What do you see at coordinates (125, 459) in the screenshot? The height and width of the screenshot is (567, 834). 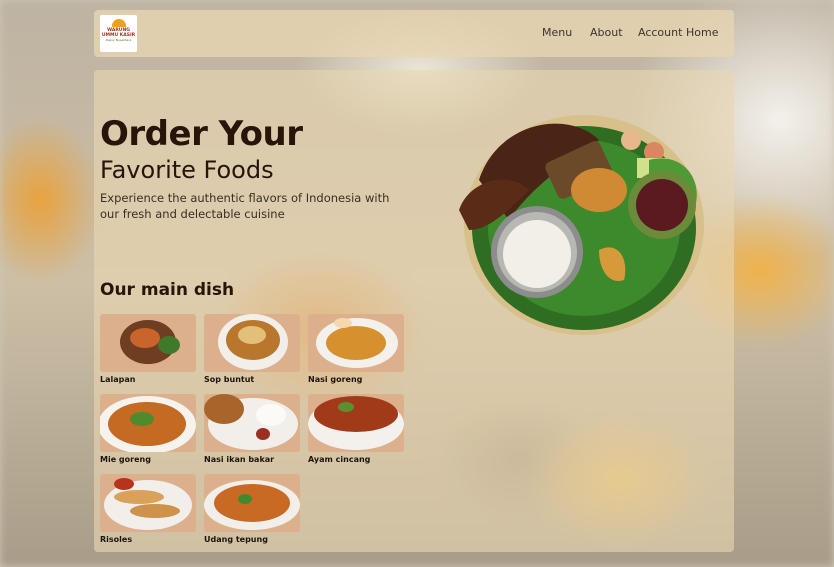 I see `dish-name: Mie goreng` at bounding box center [125, 459].